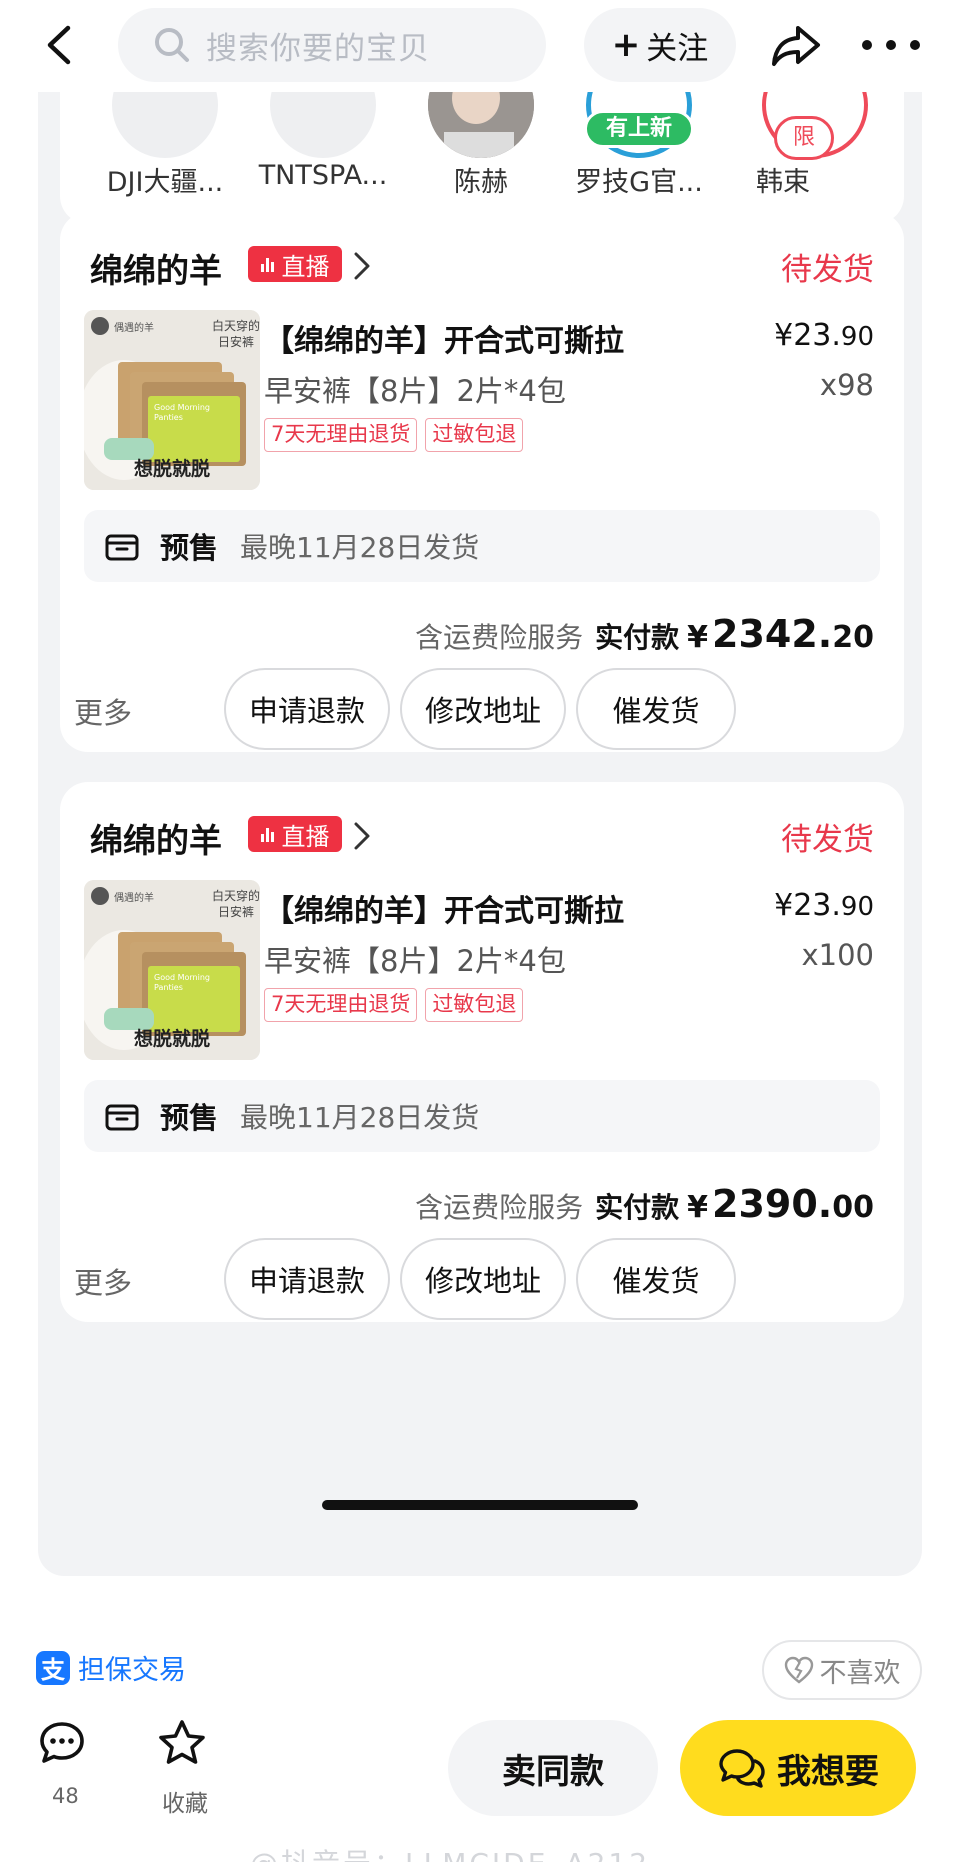 Image resolution: width=960 pixels, height=1862 pixels. I want to click on service-tags: 7天无理由退货 过敏包退, so click(397, 435).